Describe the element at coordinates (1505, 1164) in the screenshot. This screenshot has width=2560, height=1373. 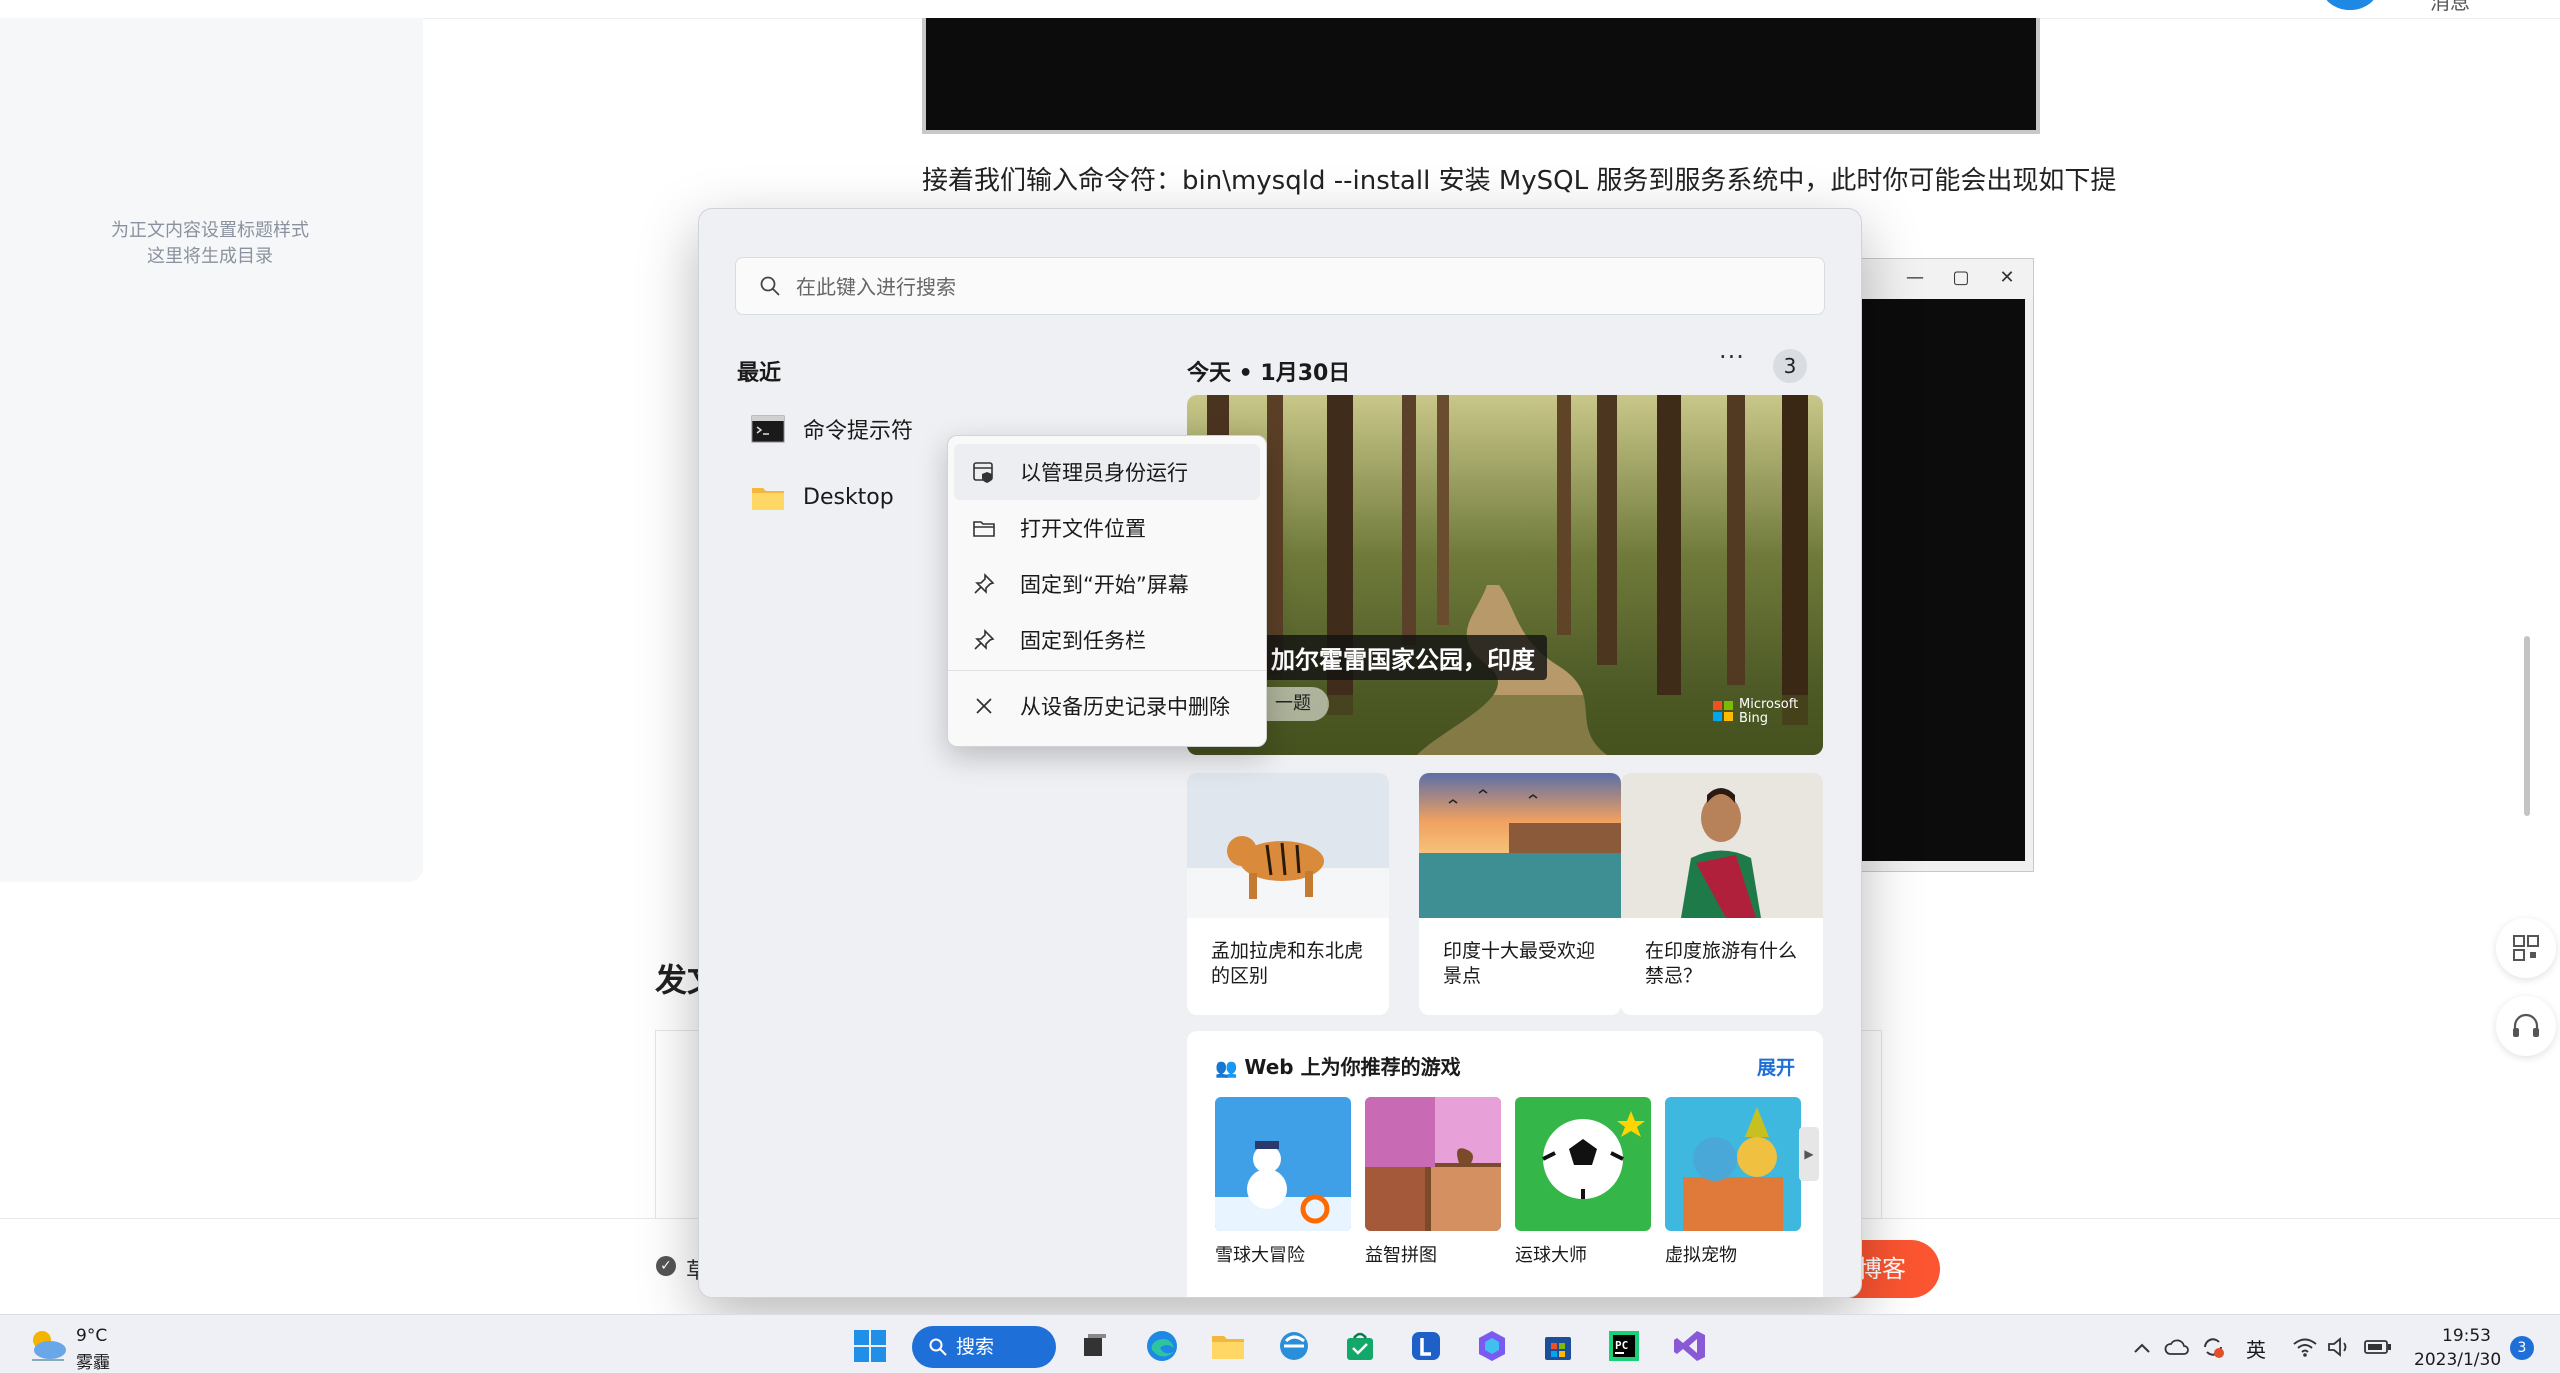
I see `recommended-games-panel: 👥 Web 上为你推荐的游戏 展开 ▶ 雪球大冒险 益智拼图 运球大师 虚拟宠物` at that location.